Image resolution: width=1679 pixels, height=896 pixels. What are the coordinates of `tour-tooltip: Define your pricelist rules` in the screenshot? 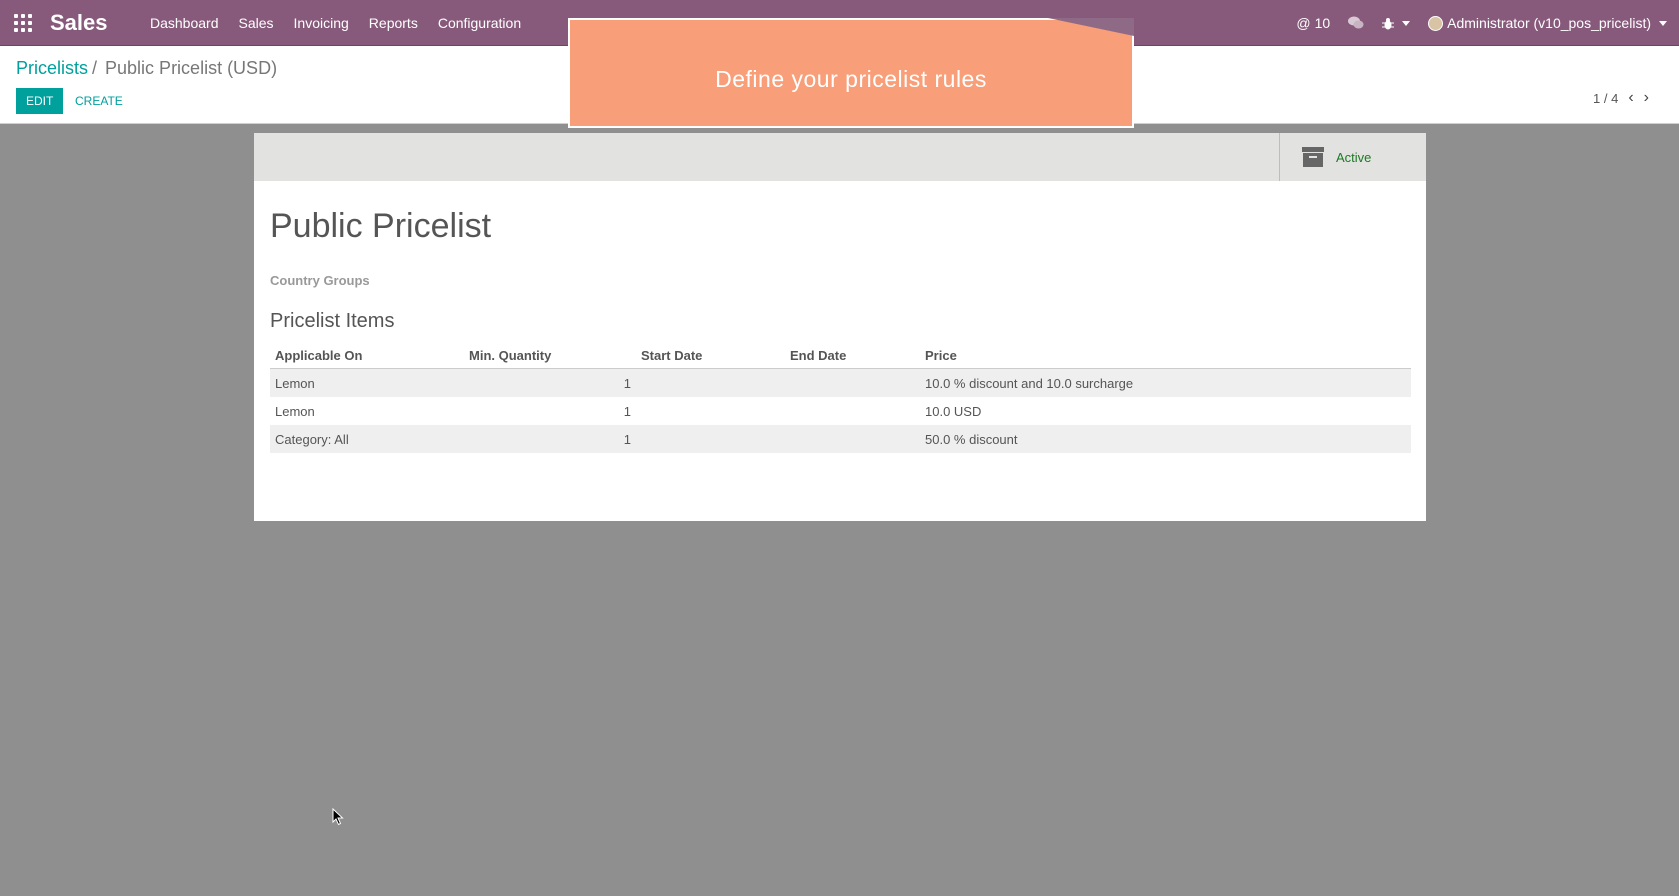 It's located at (851, 73).